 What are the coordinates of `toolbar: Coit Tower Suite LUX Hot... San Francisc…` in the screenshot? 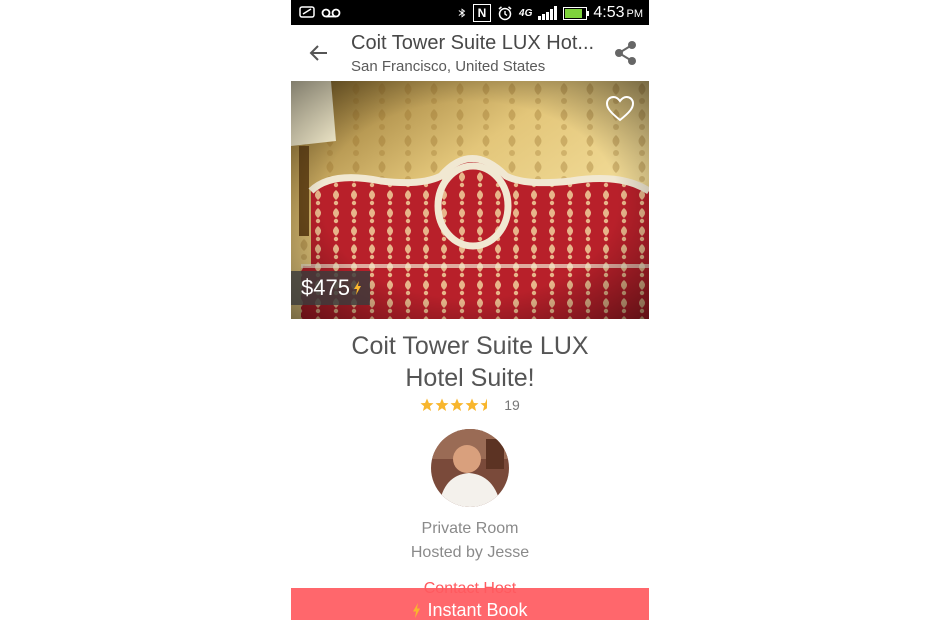 It's located at (470, 53).